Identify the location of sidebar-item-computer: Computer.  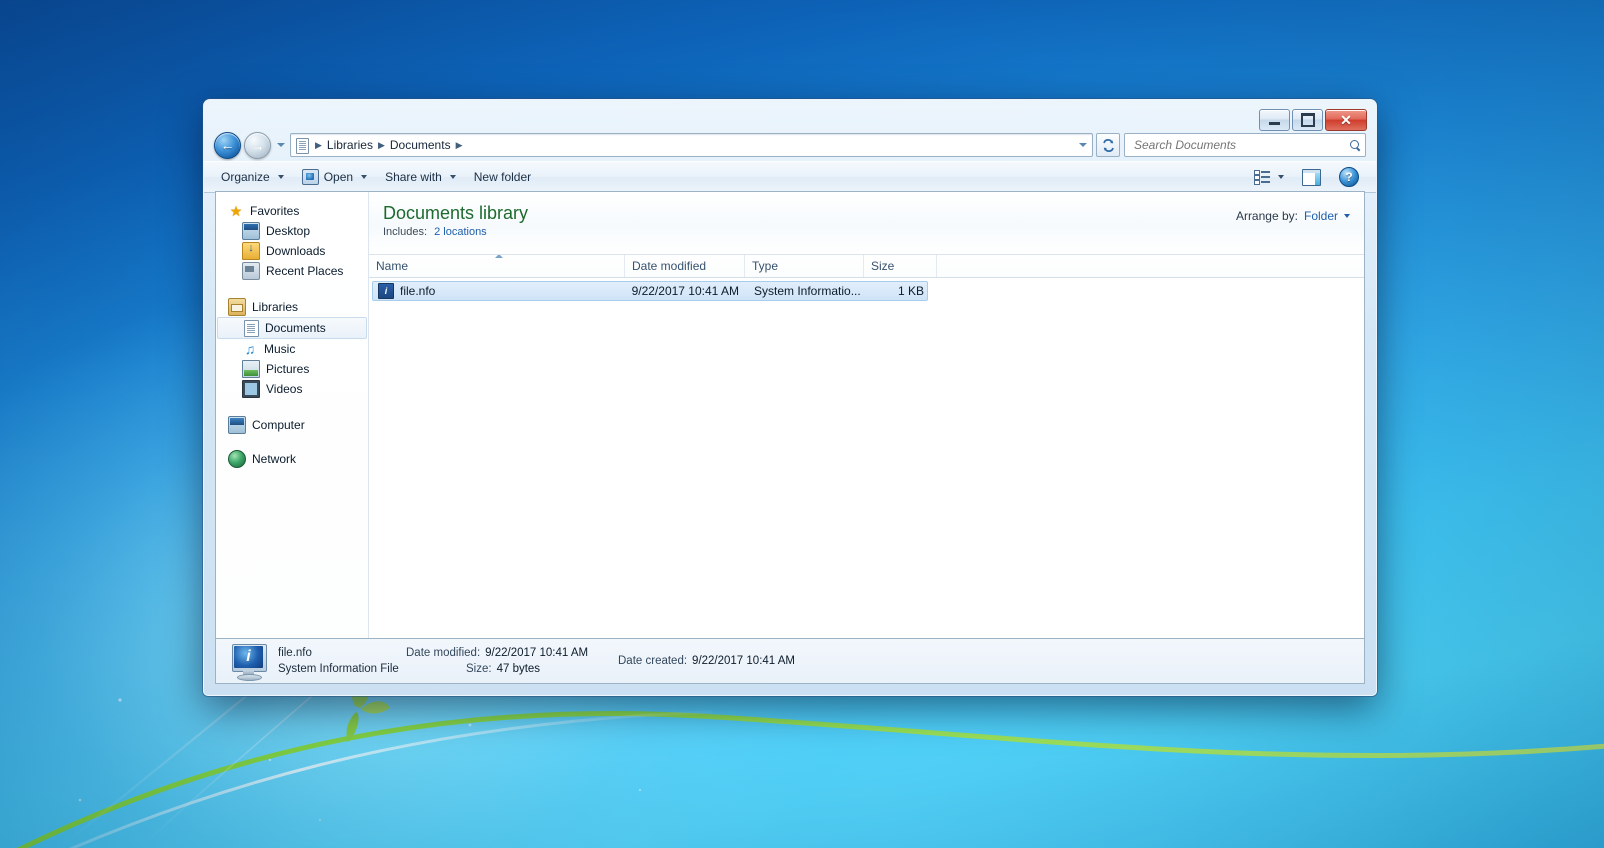
(292, 425).